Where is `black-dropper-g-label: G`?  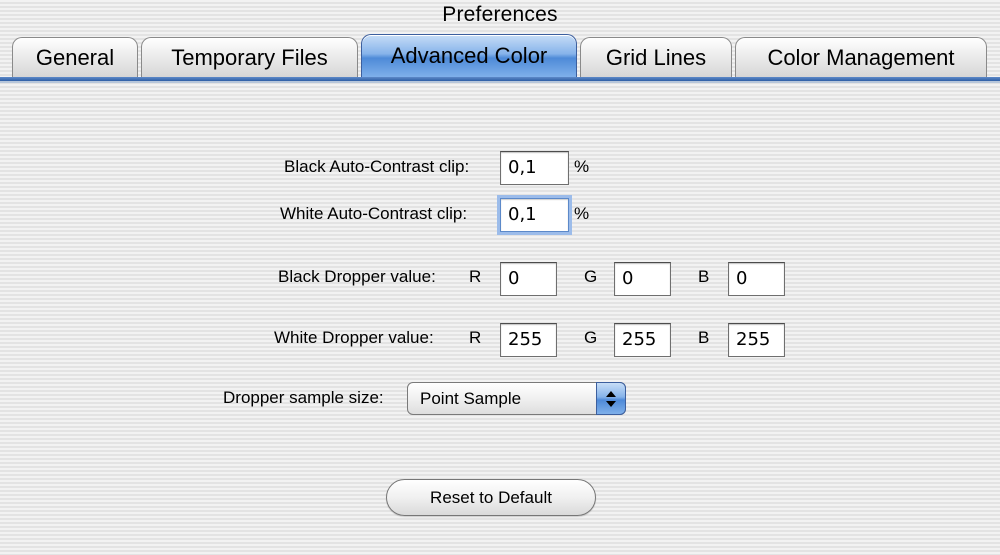 black-dropper-g-label: G is located at coordinates (591, 276).